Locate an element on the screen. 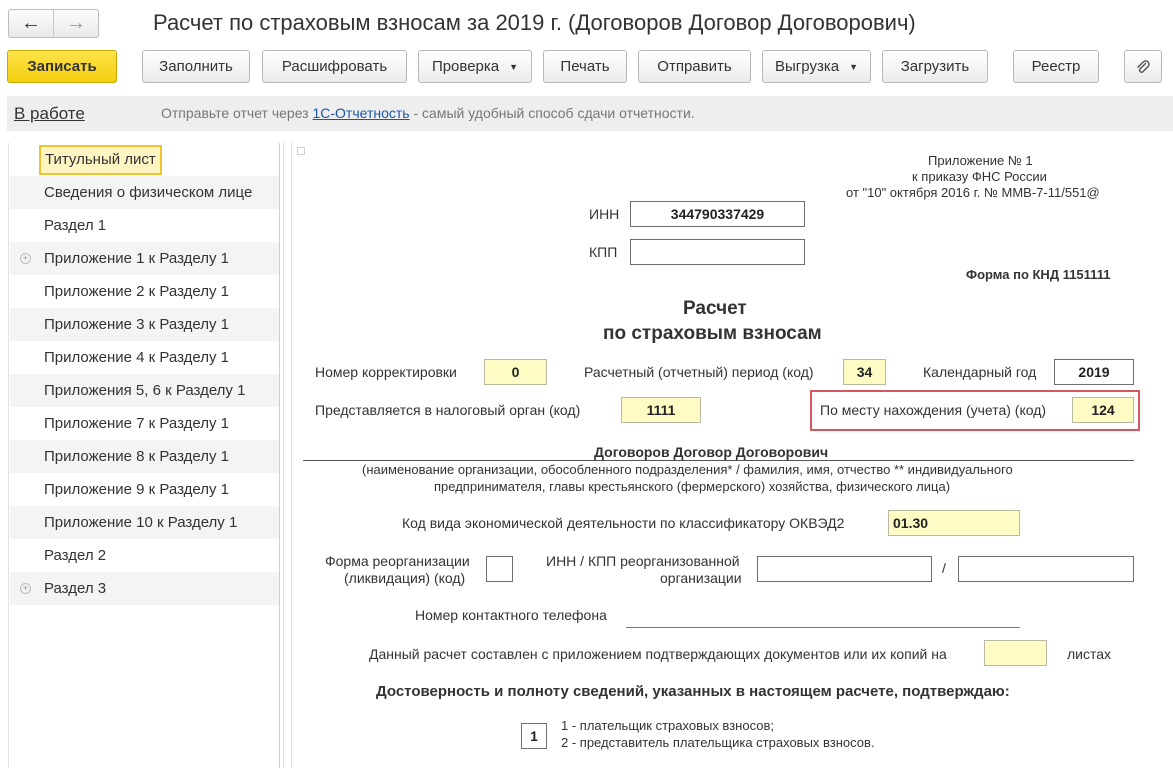 Image resolution: width=1173 pixels, height=768 pixels. registry-button: Реестр is located at coordinates (1056, 66).